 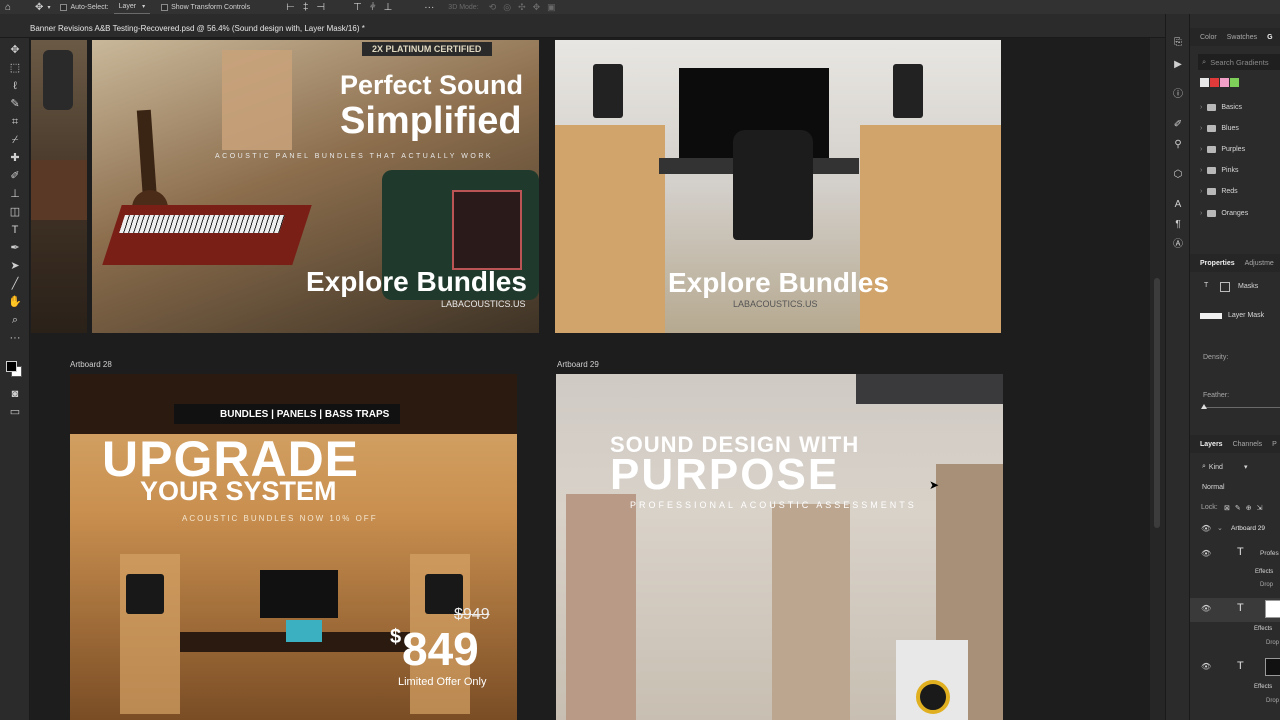 I want to click on tab-color: Color, so click(x=1203, y=37).